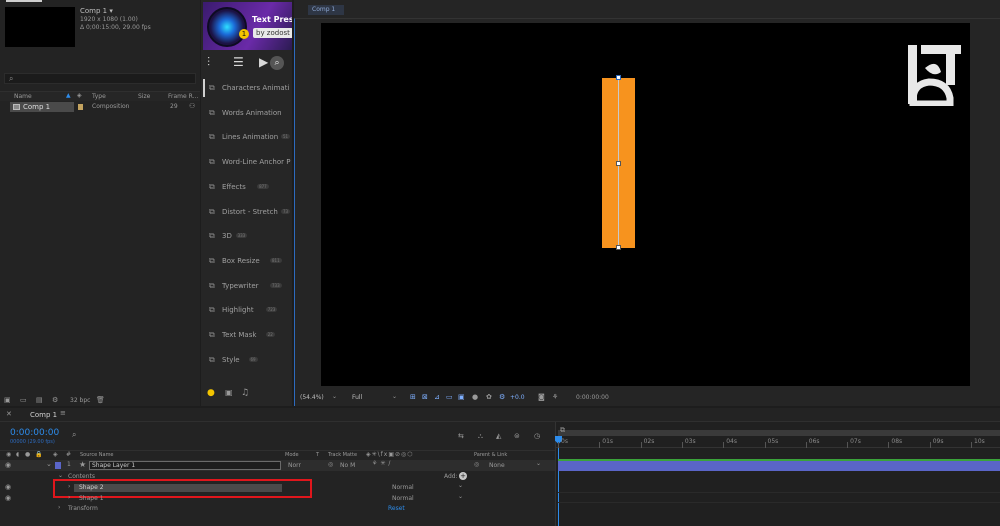 This screenshot has height=526, width=1000. I want to click on shape-2-visibility-icon: ◉, so click(8, 487).